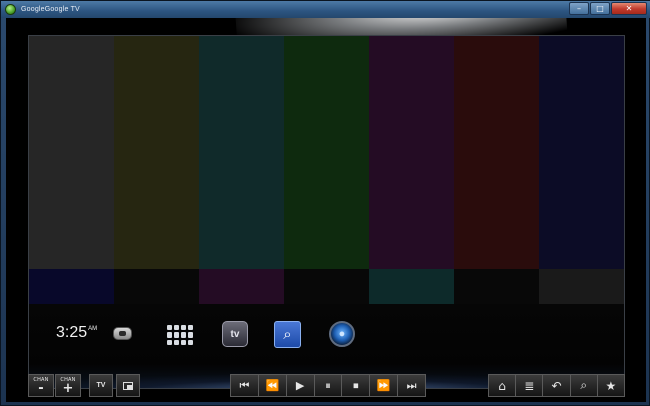 This screenshot has height=406, width=650. What do you see at coordinates (93, 329) in the screenshot?
I see `clock-ampm: AM` at bounding box center [93, 329].